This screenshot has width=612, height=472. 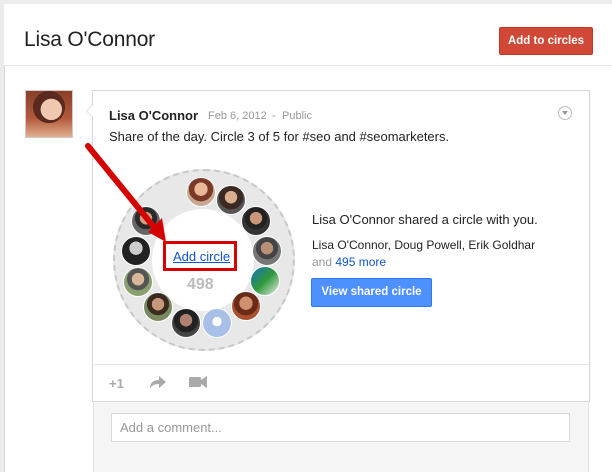 I want to click on share-more: and 495 more, so click(x=349, y=262).